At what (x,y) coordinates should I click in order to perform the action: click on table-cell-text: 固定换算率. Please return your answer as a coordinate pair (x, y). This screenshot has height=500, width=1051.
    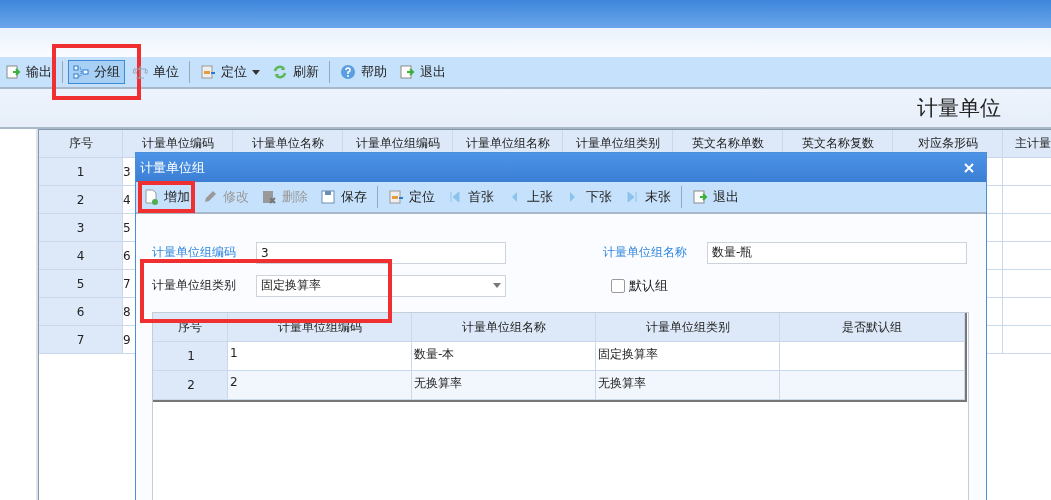
    Looking at the image, I should click on (627, 354).